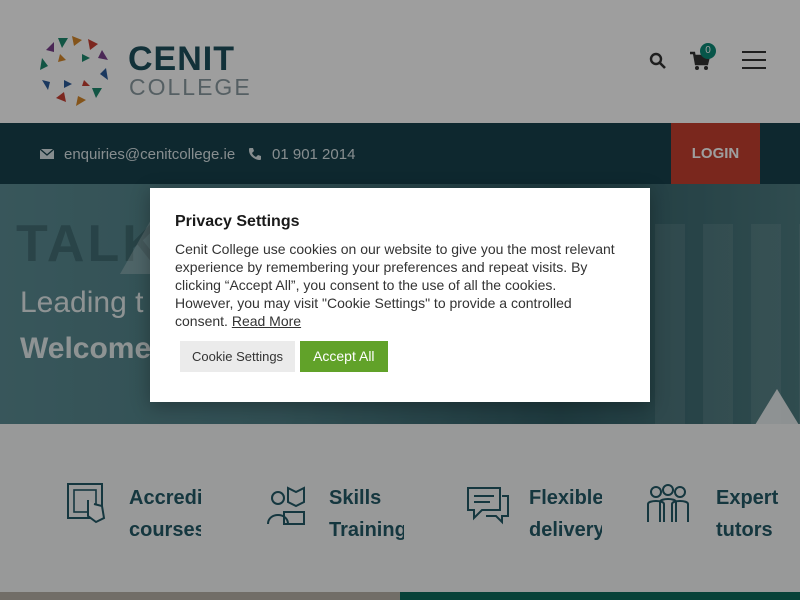 This screenshot has width=800, height=600. I want to click on modal-buttons: Cookie Settings Accept All, so click(284, 356).